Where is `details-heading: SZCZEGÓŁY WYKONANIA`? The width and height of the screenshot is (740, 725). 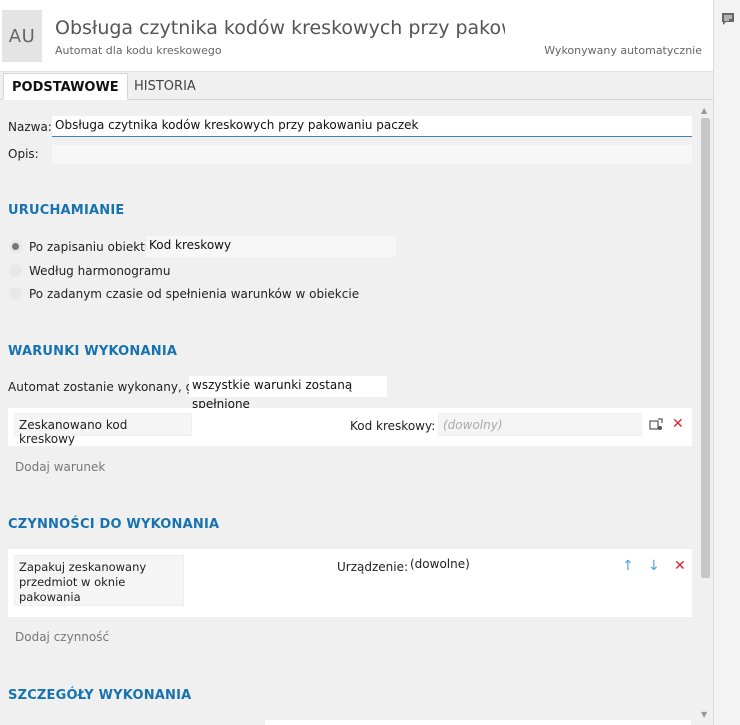 details-heading: SZCZEGÓŁY WYKONANIA is located at coordinates (100, 695).